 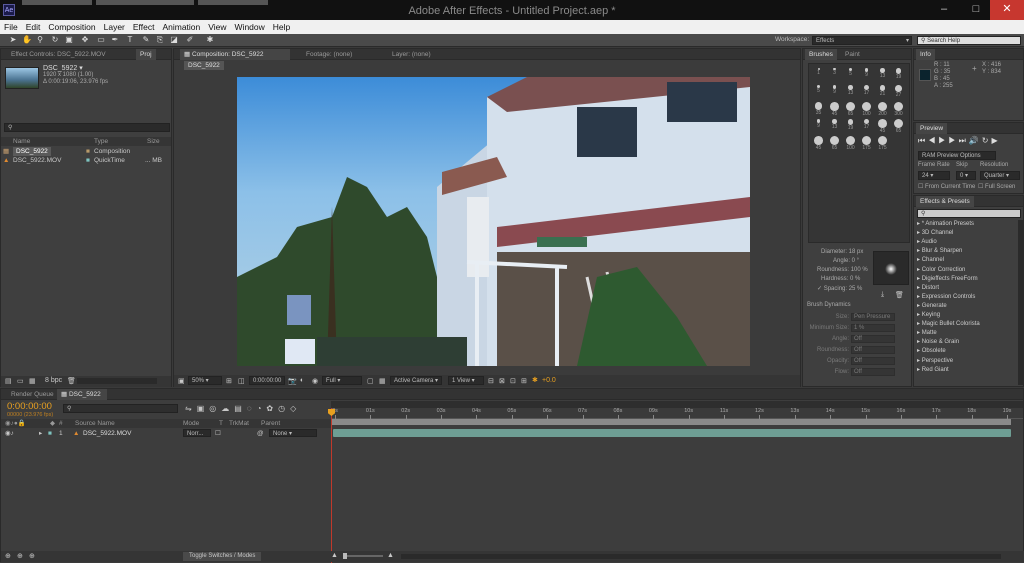 What do you see at coordinates (846, 261) in the screenshot?
I see `brush-angle: Angle: 0 °` at bounding box center [846, 261].